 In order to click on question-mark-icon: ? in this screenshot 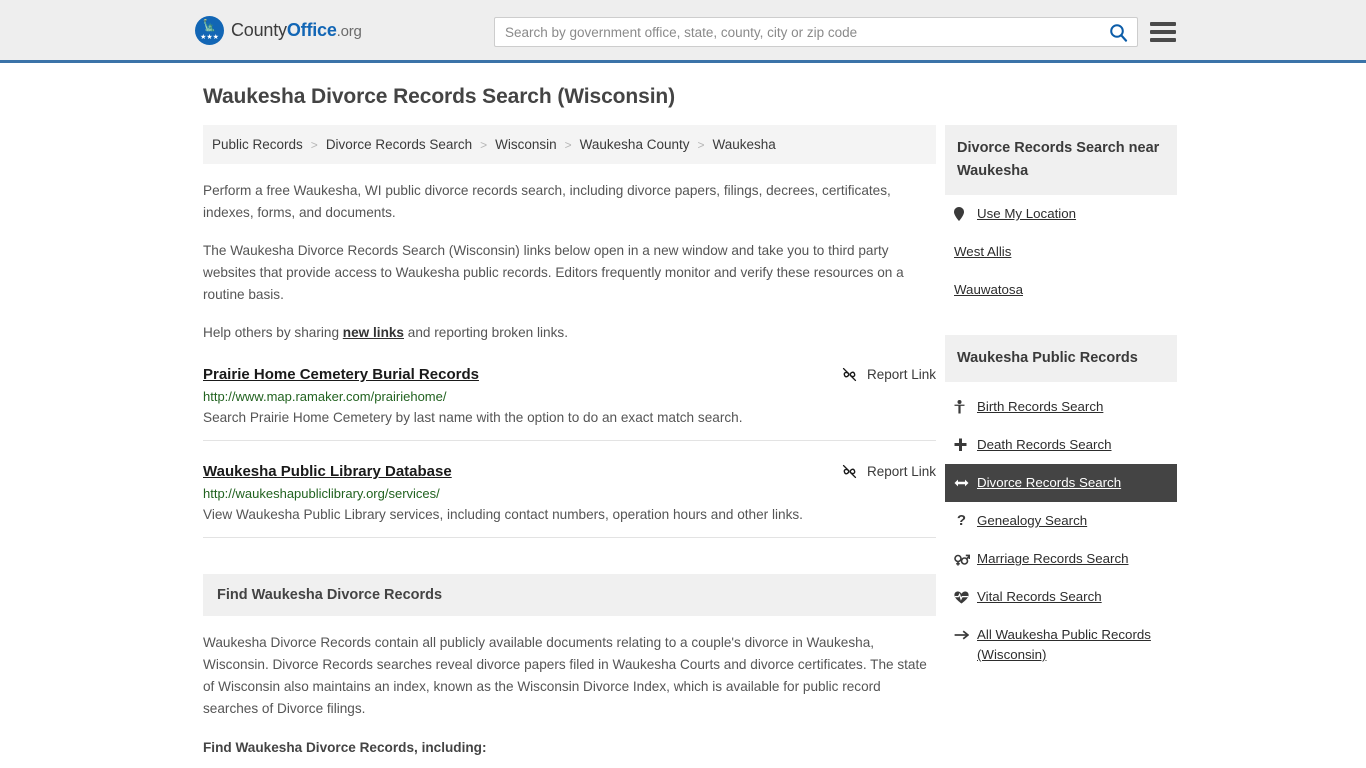, I will do `click(961, 520)`.